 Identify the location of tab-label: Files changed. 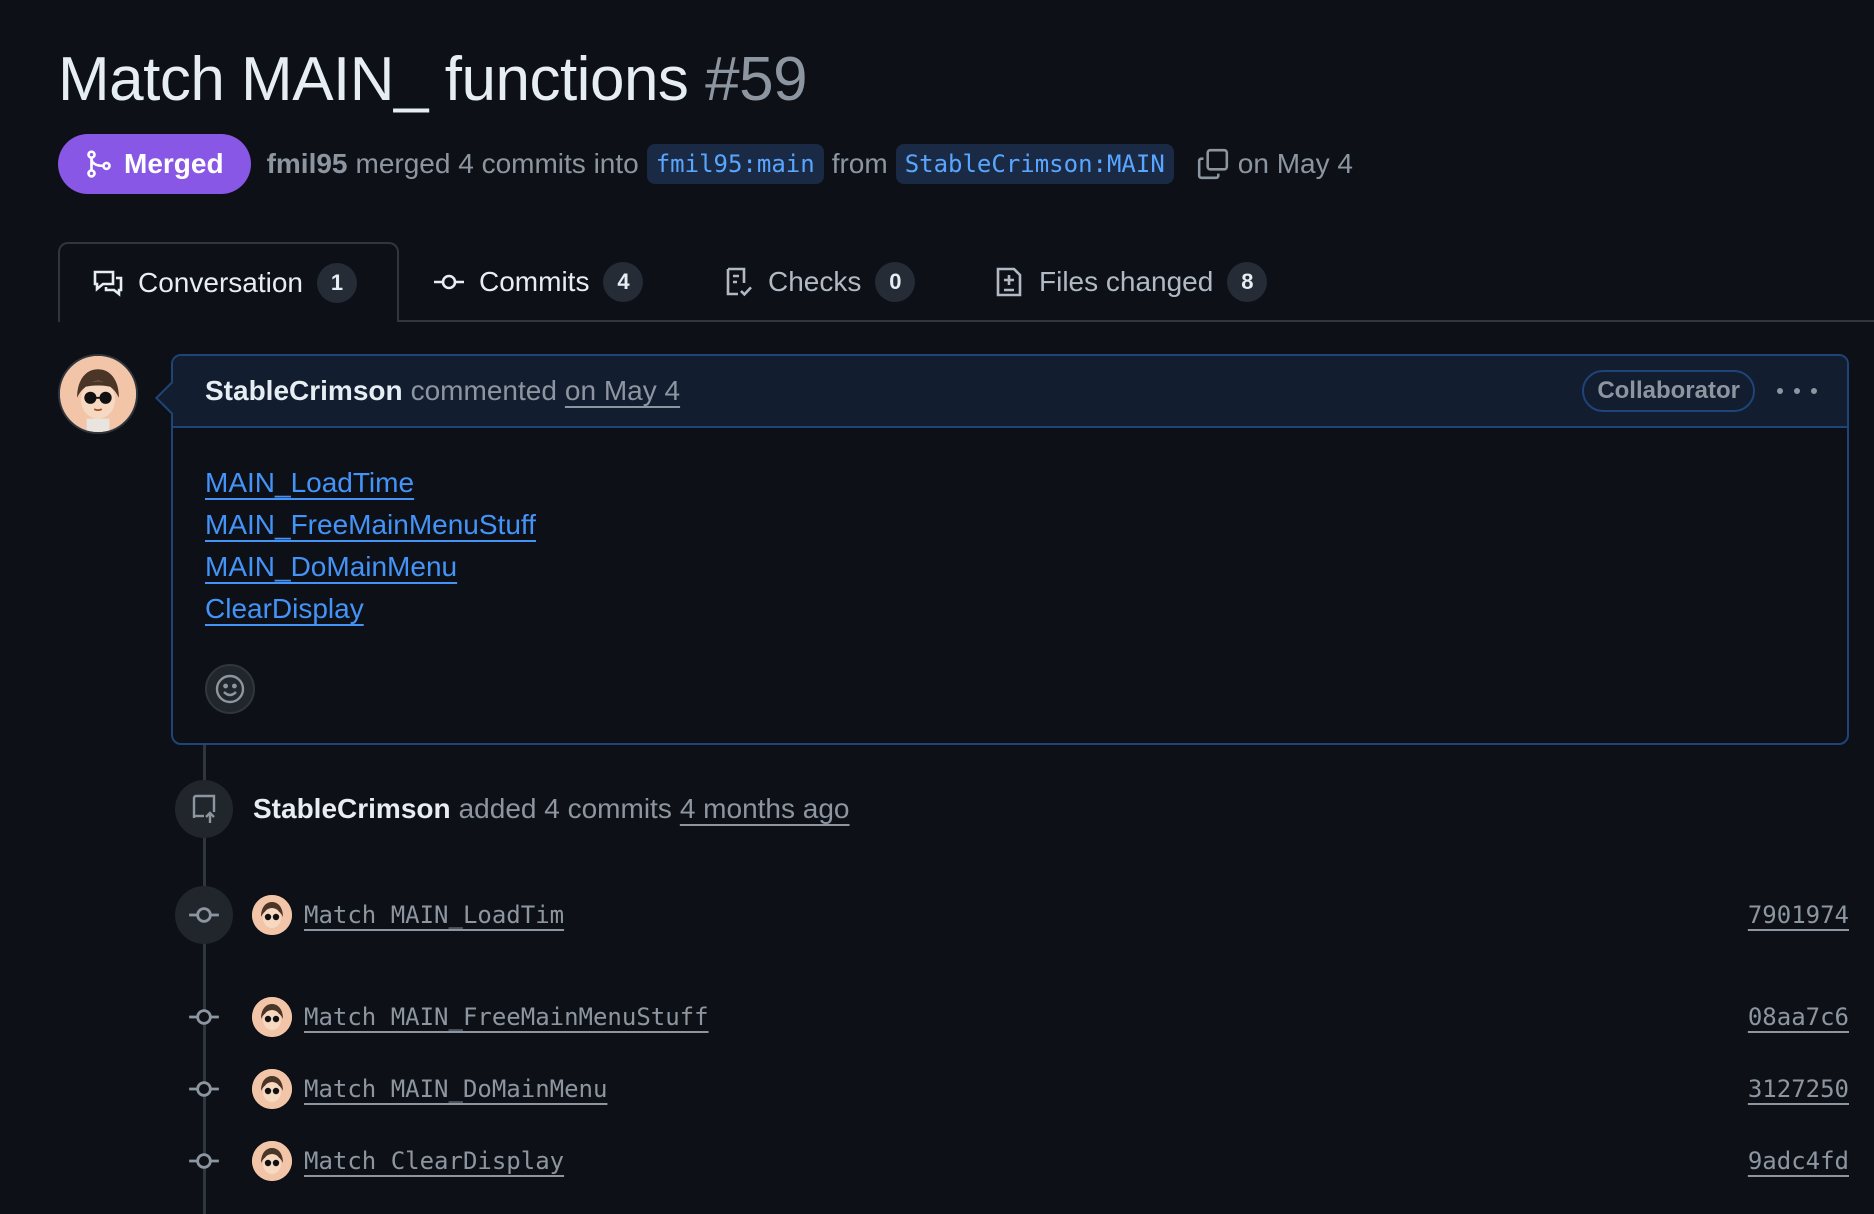
(1126, 281).